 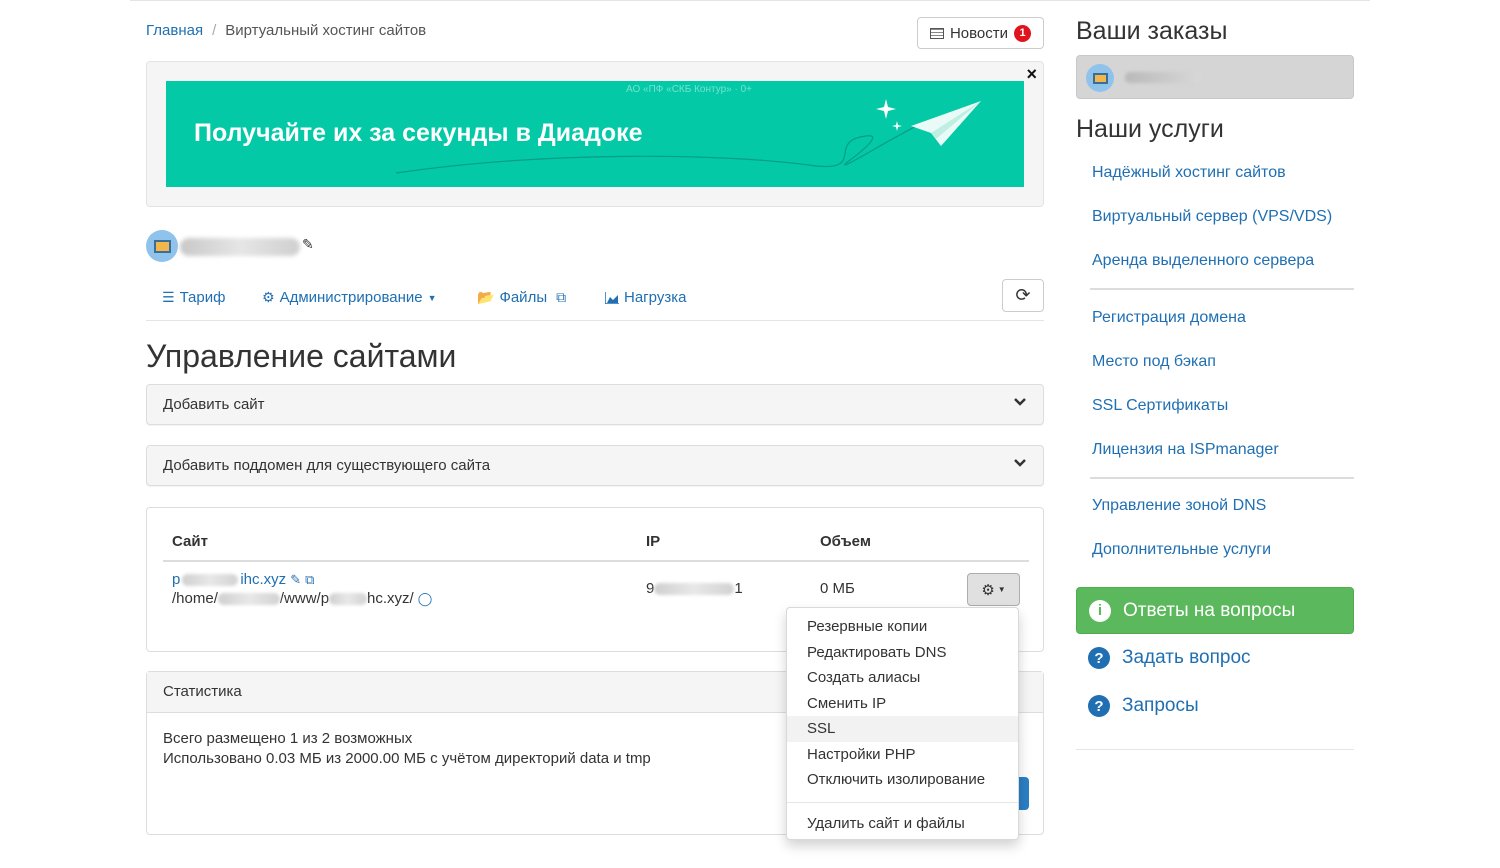 I want to click on page-title: Управление сайтами, so click(x=301, y=356).